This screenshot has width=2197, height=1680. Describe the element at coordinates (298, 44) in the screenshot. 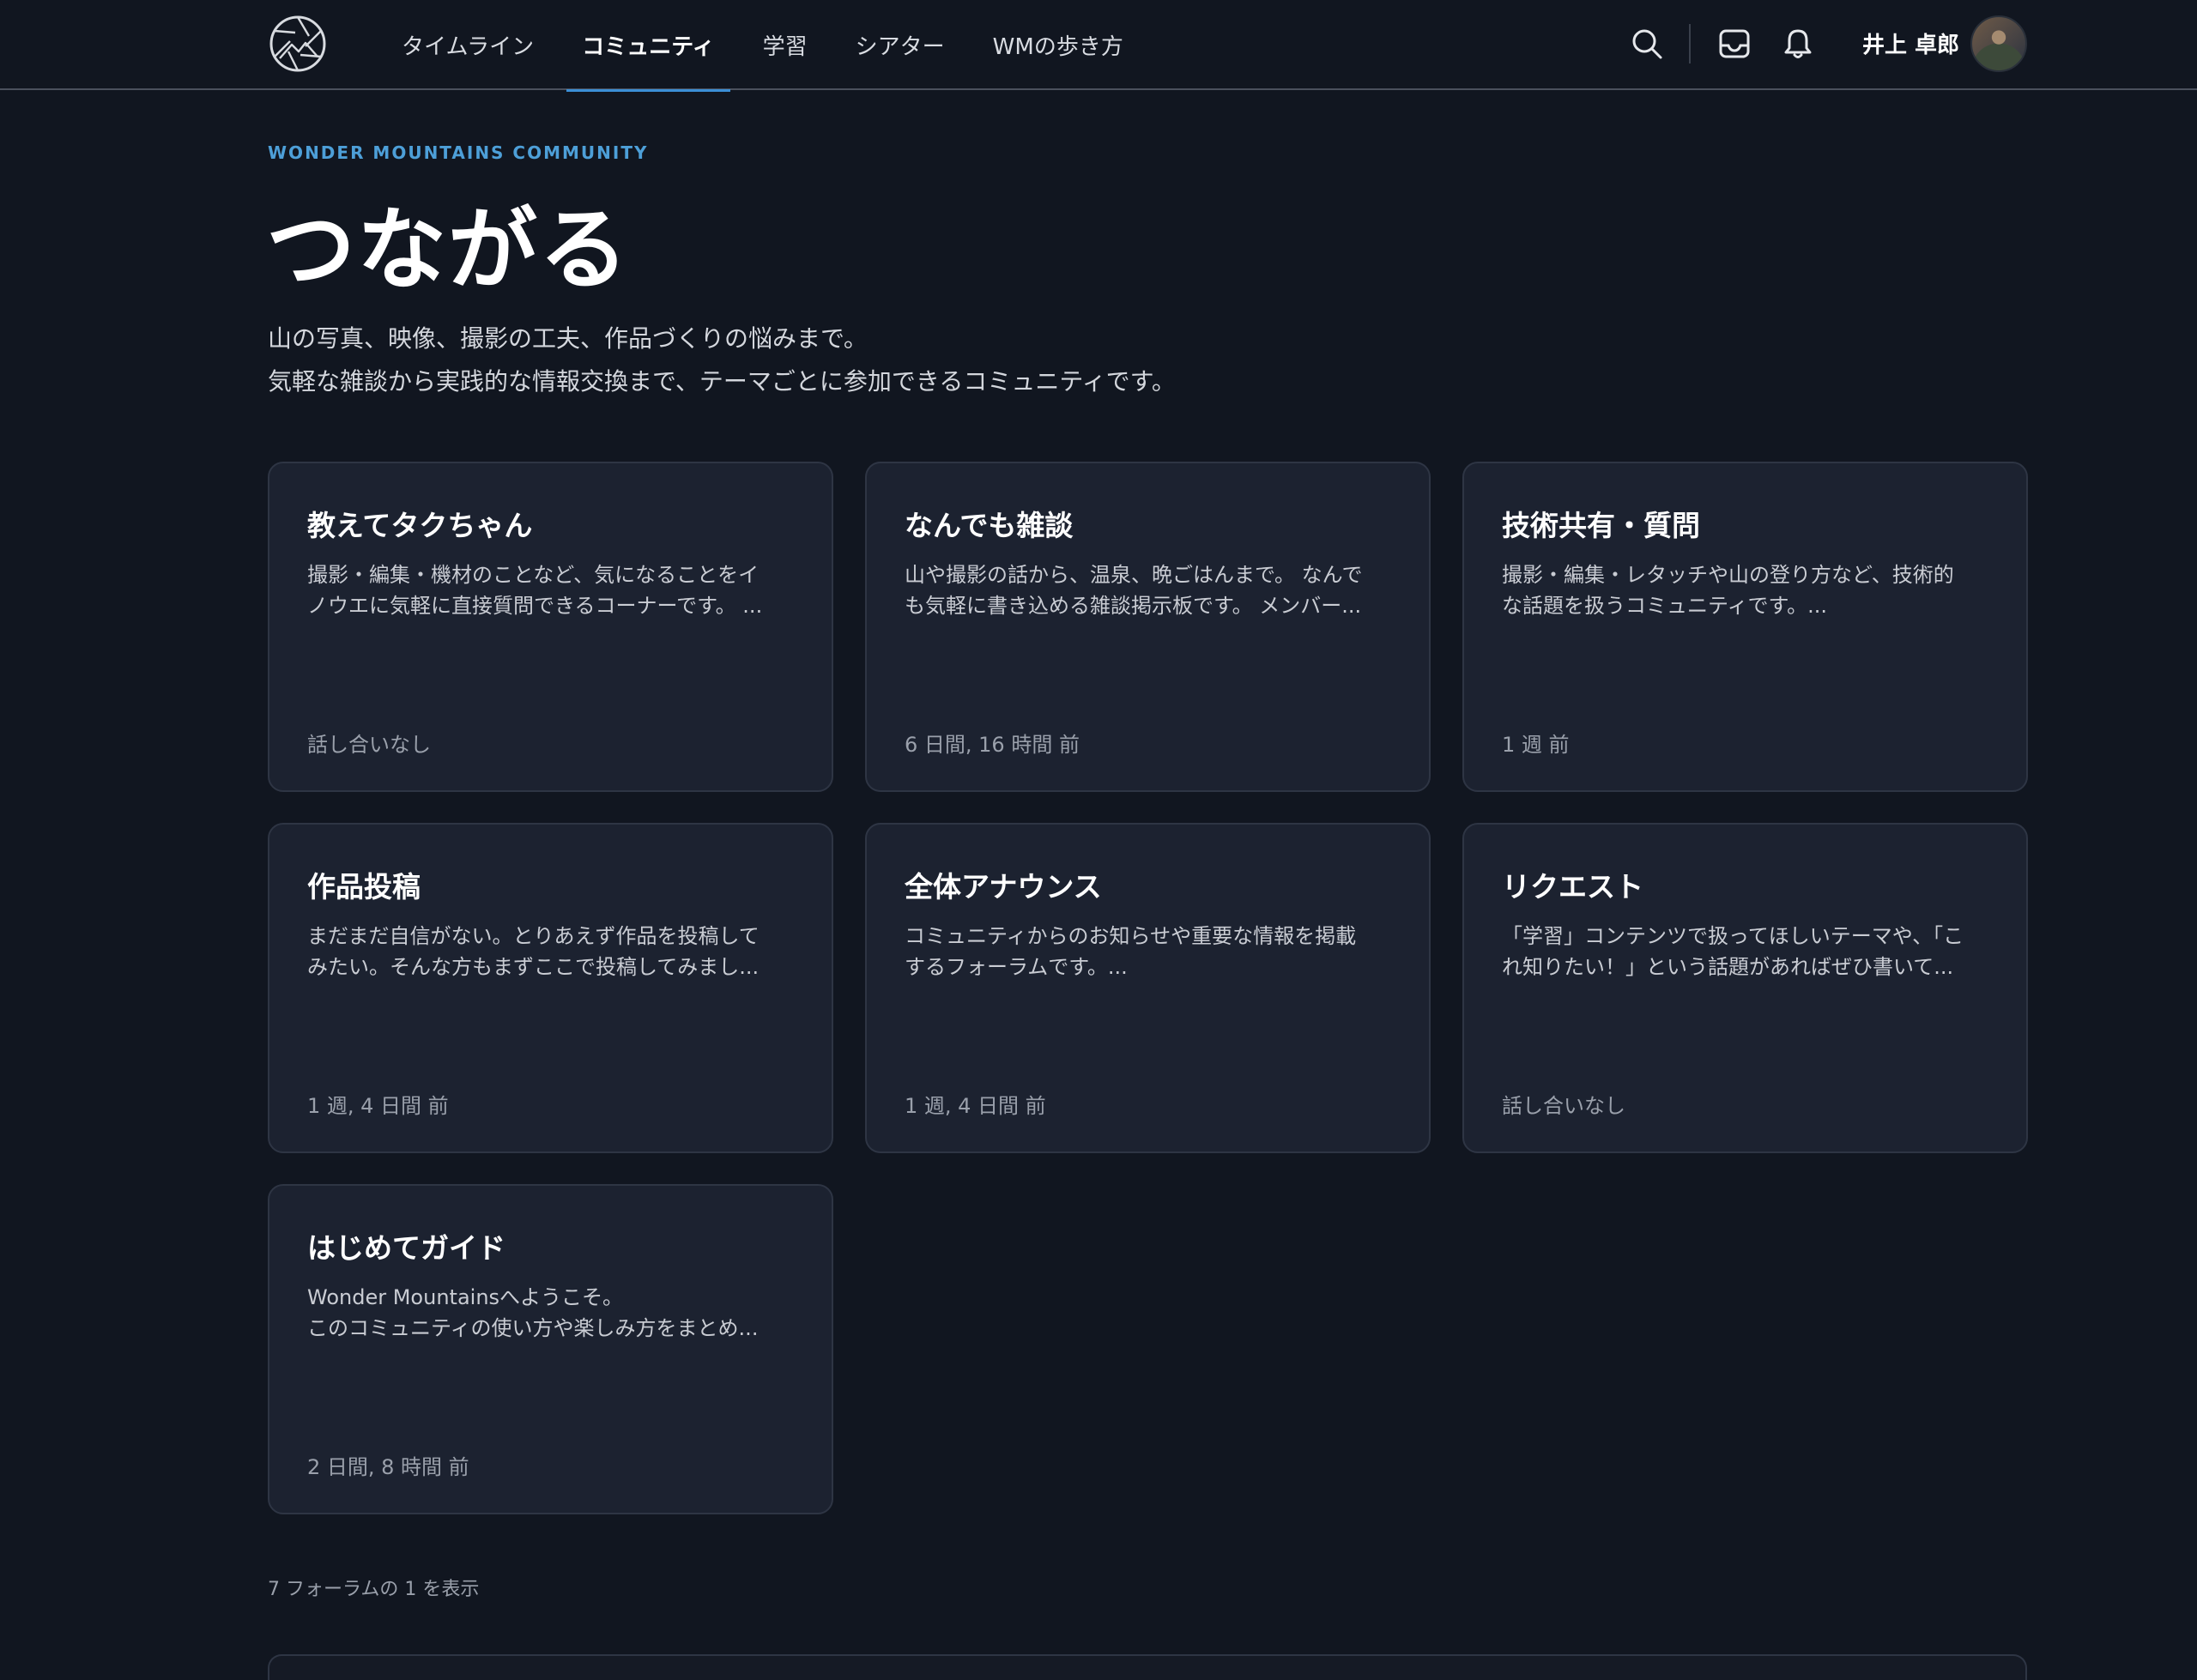

I see `site-logo-icon` at that location.